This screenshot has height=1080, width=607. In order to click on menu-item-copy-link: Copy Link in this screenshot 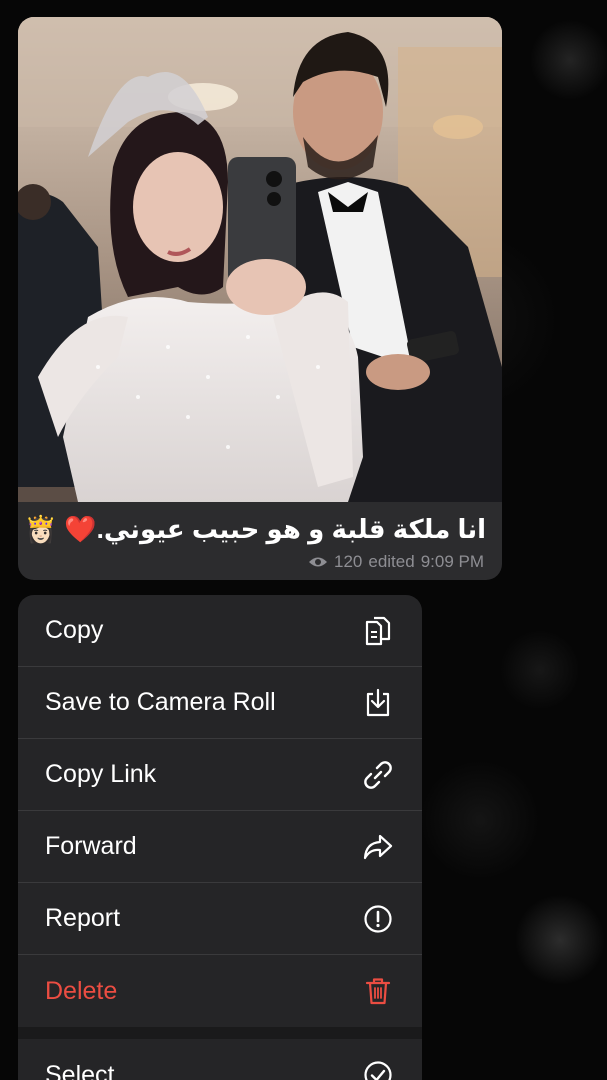, I will do `click(220, 775)`.